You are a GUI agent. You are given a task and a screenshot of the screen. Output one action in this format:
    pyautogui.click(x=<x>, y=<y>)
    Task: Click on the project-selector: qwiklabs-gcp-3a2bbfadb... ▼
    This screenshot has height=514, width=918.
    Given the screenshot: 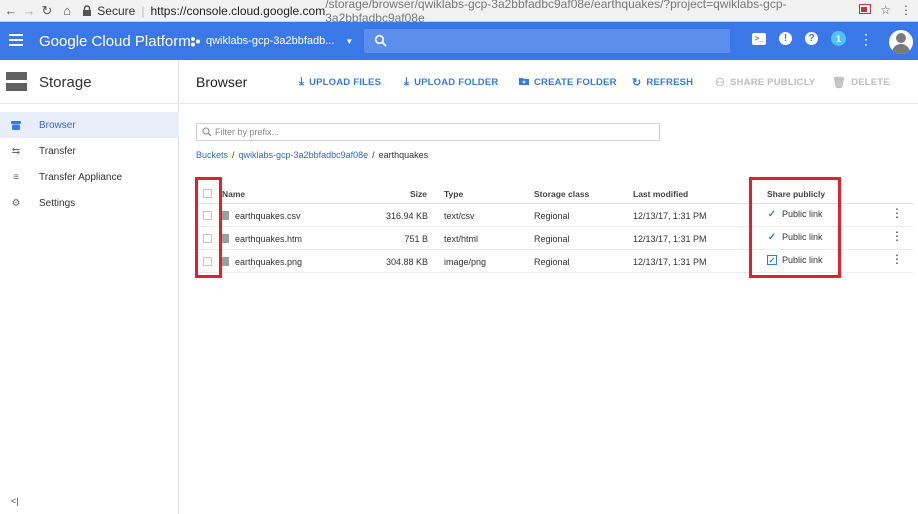 What is the action you would take?
    pyautogui.click(x=271, y=41)
    